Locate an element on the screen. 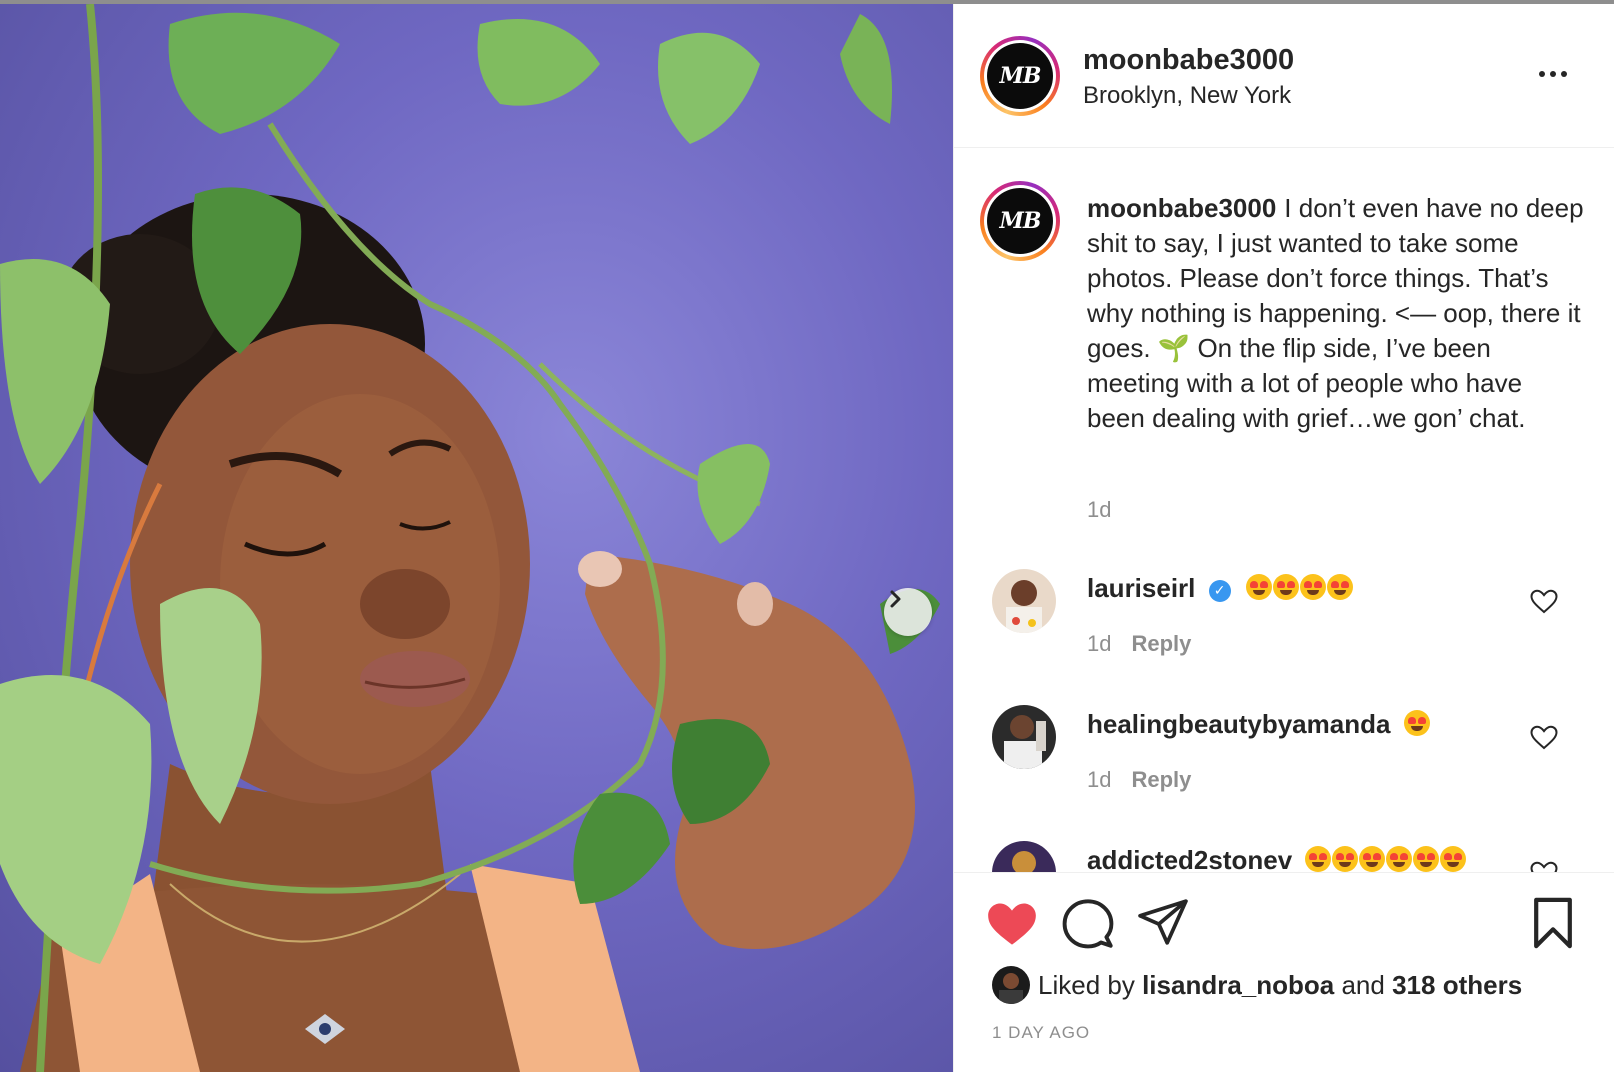 This screenshot has width=1614, height=1072. next-photo-button is located at coordinates (908, 612).